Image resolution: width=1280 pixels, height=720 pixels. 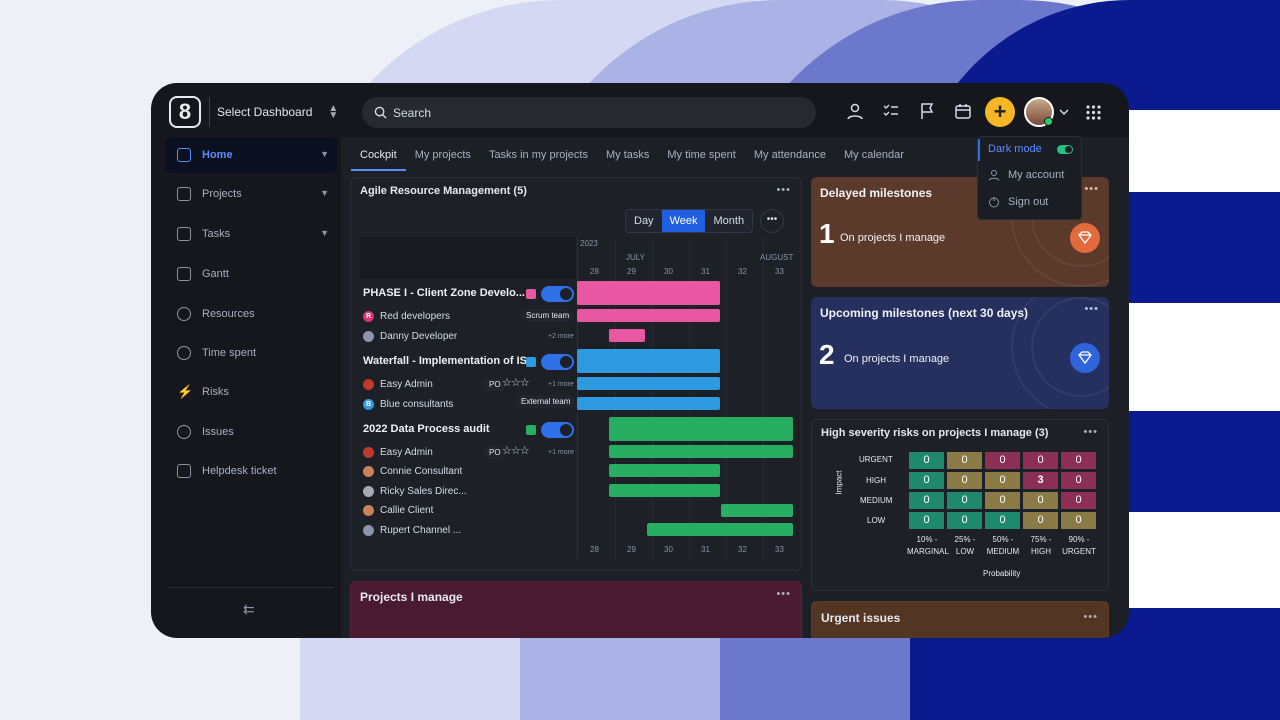 I want to click on updown-chevron-icon: ▲ ▼, so click(x=333, y=112).